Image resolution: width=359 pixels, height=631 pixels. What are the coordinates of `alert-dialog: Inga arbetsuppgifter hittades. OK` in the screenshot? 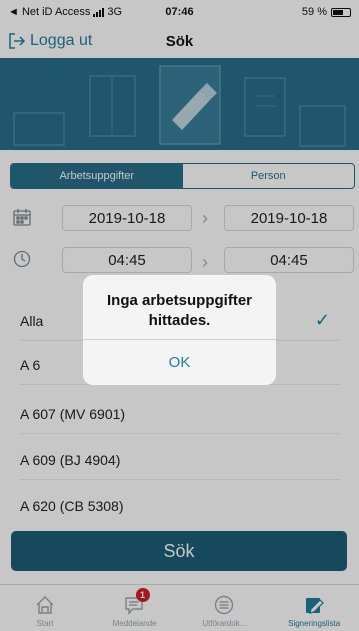 It's located at (179, 330).